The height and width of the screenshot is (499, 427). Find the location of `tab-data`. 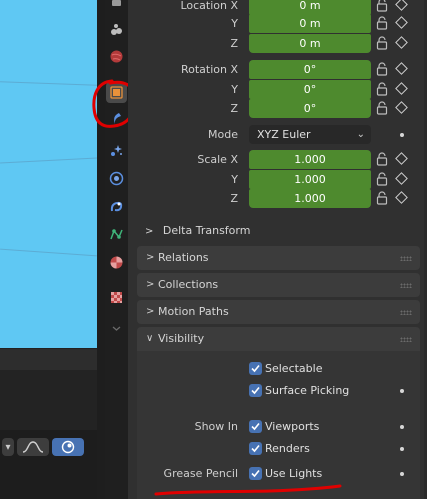

tab-data is located at coordinates (116, 234).